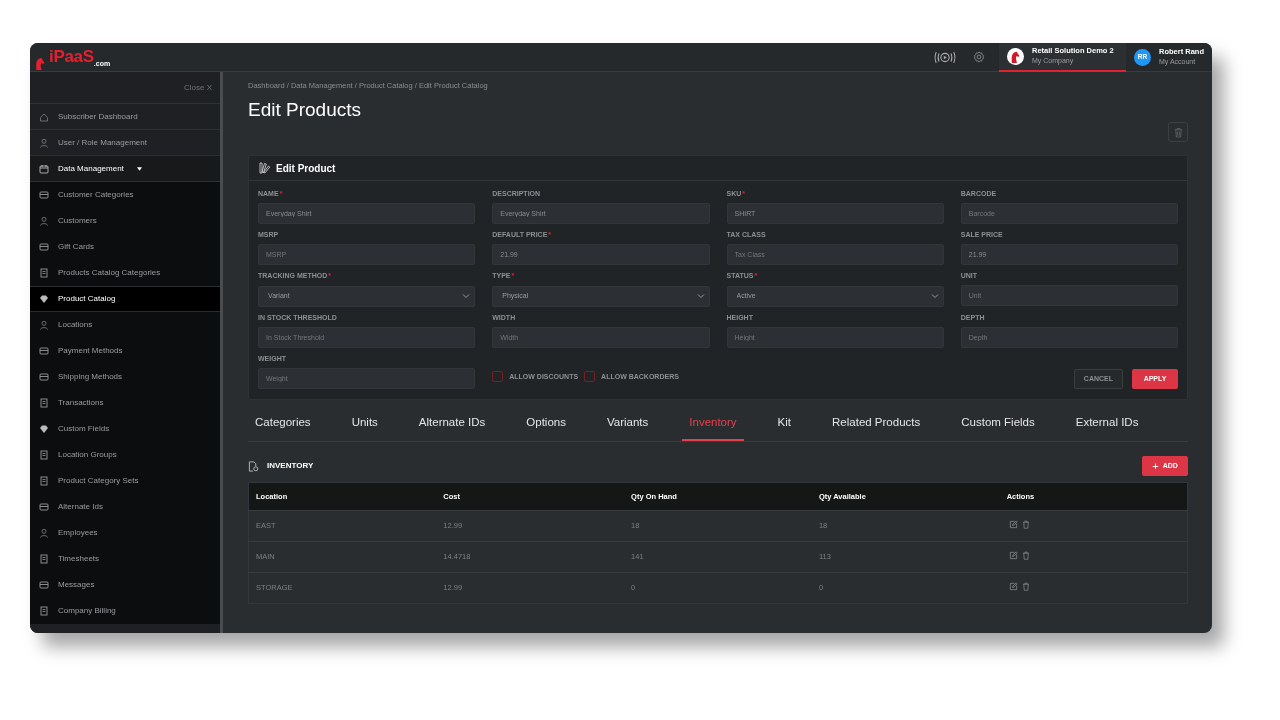 This screenshot has height=720, width=1280. I want to click on sidebar-item: Subscriber Dashboard, so click(125, 117).